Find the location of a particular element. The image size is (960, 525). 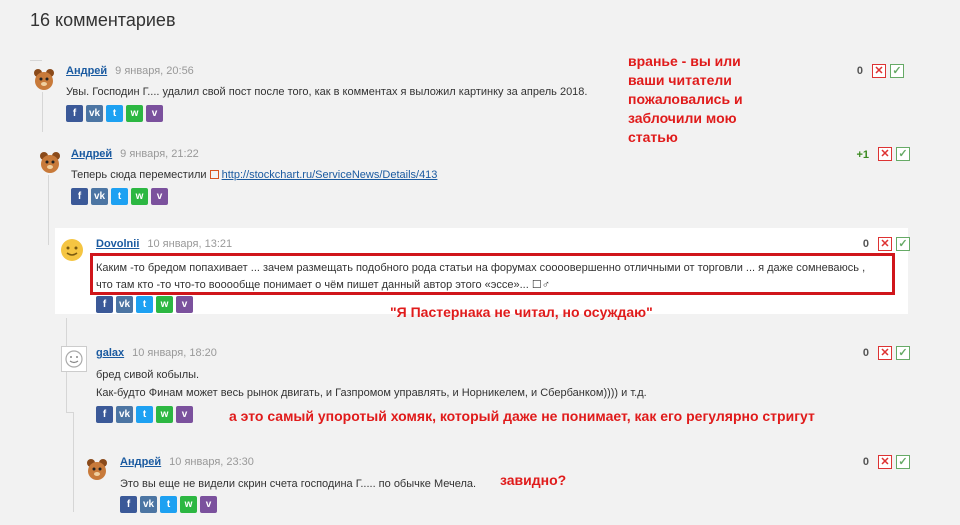

comment-meta: Андрей 9 января, 20:56 is located at coordinates (130, 71).